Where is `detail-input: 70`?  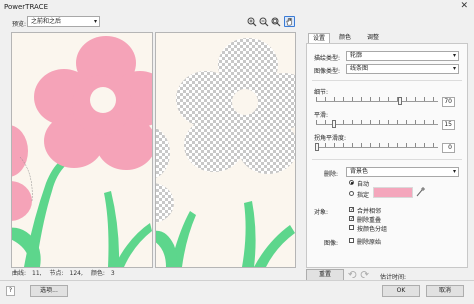
detail-input: 70 is located at coordinates (448, 102).